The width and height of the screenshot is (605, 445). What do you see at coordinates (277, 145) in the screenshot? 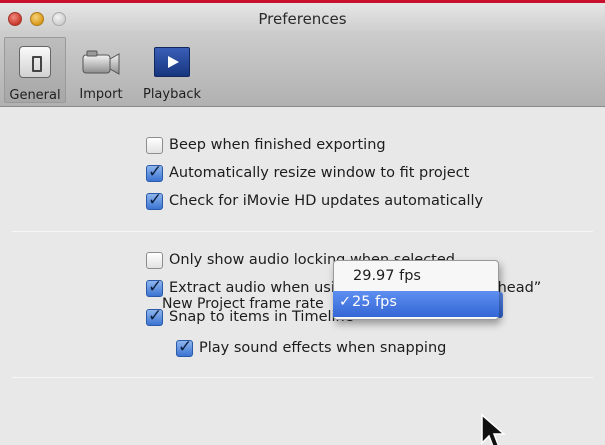
I see `option-label: Beep when finished exporting` at bounding box center [277, 145].